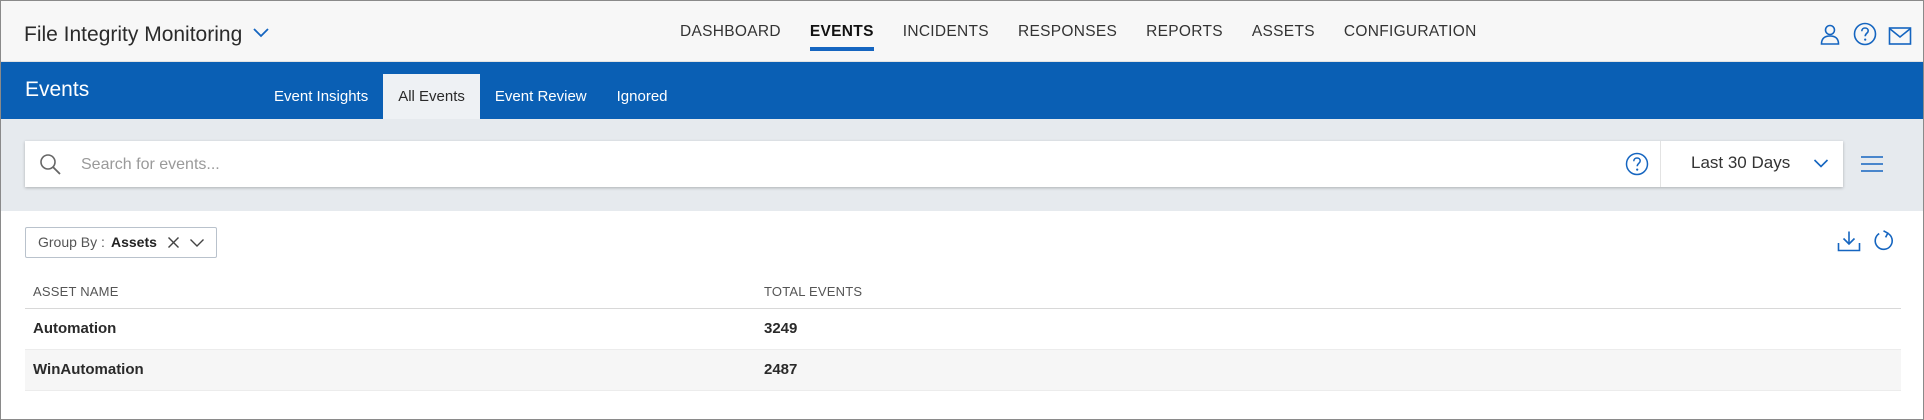 Image resolution: width=1924 pixels, height=420 pixels. What do you see at coordinates (963, 292) in the screenshot?
I see `table-header: ASSET NAME TOTAL EVENTS` at bounding box center [963, 292].